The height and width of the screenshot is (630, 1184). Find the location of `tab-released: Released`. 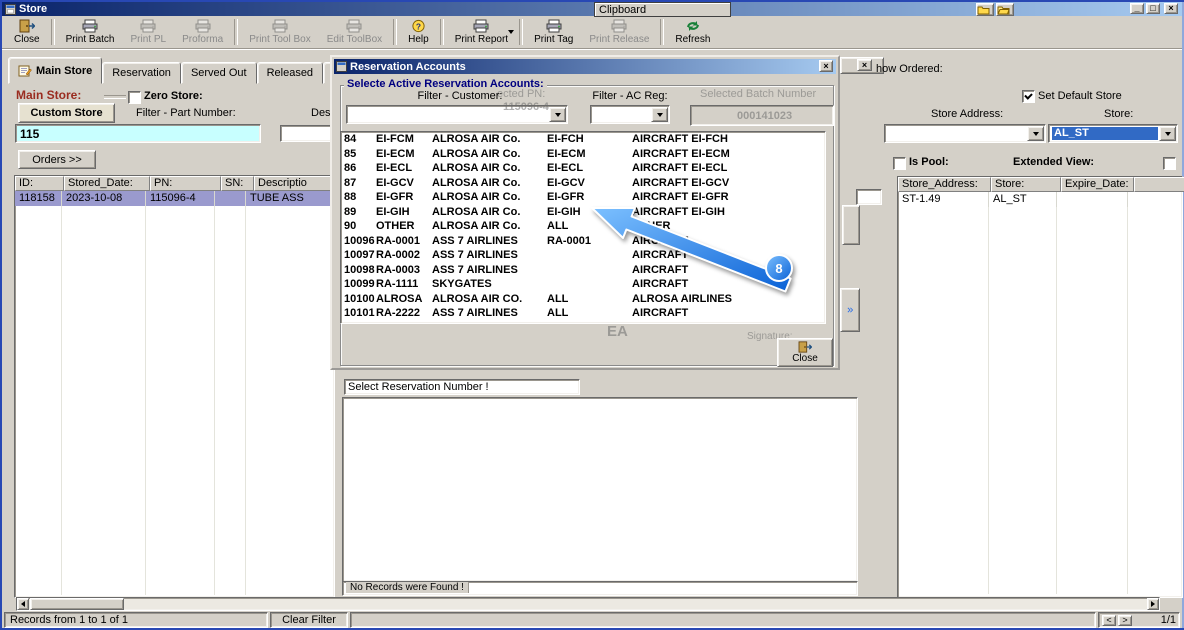

tab-released: Released is located at coordinates (290, 73).